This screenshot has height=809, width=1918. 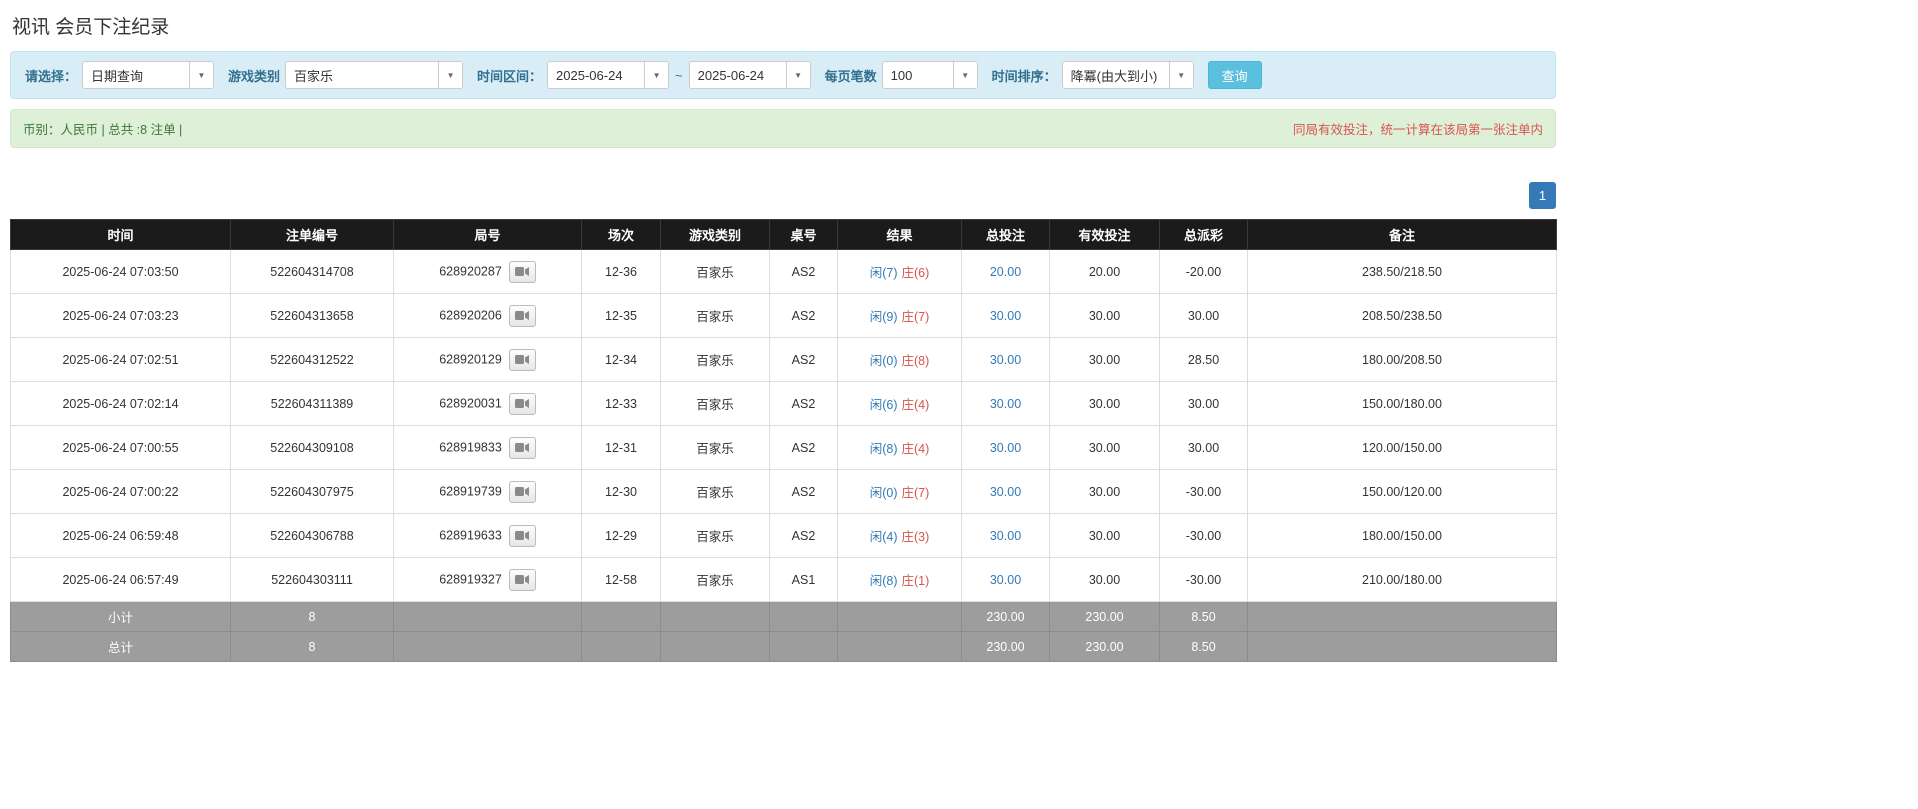 I want to click on query-type-select: 日期查询 ▼, so click(x=148, y=75).